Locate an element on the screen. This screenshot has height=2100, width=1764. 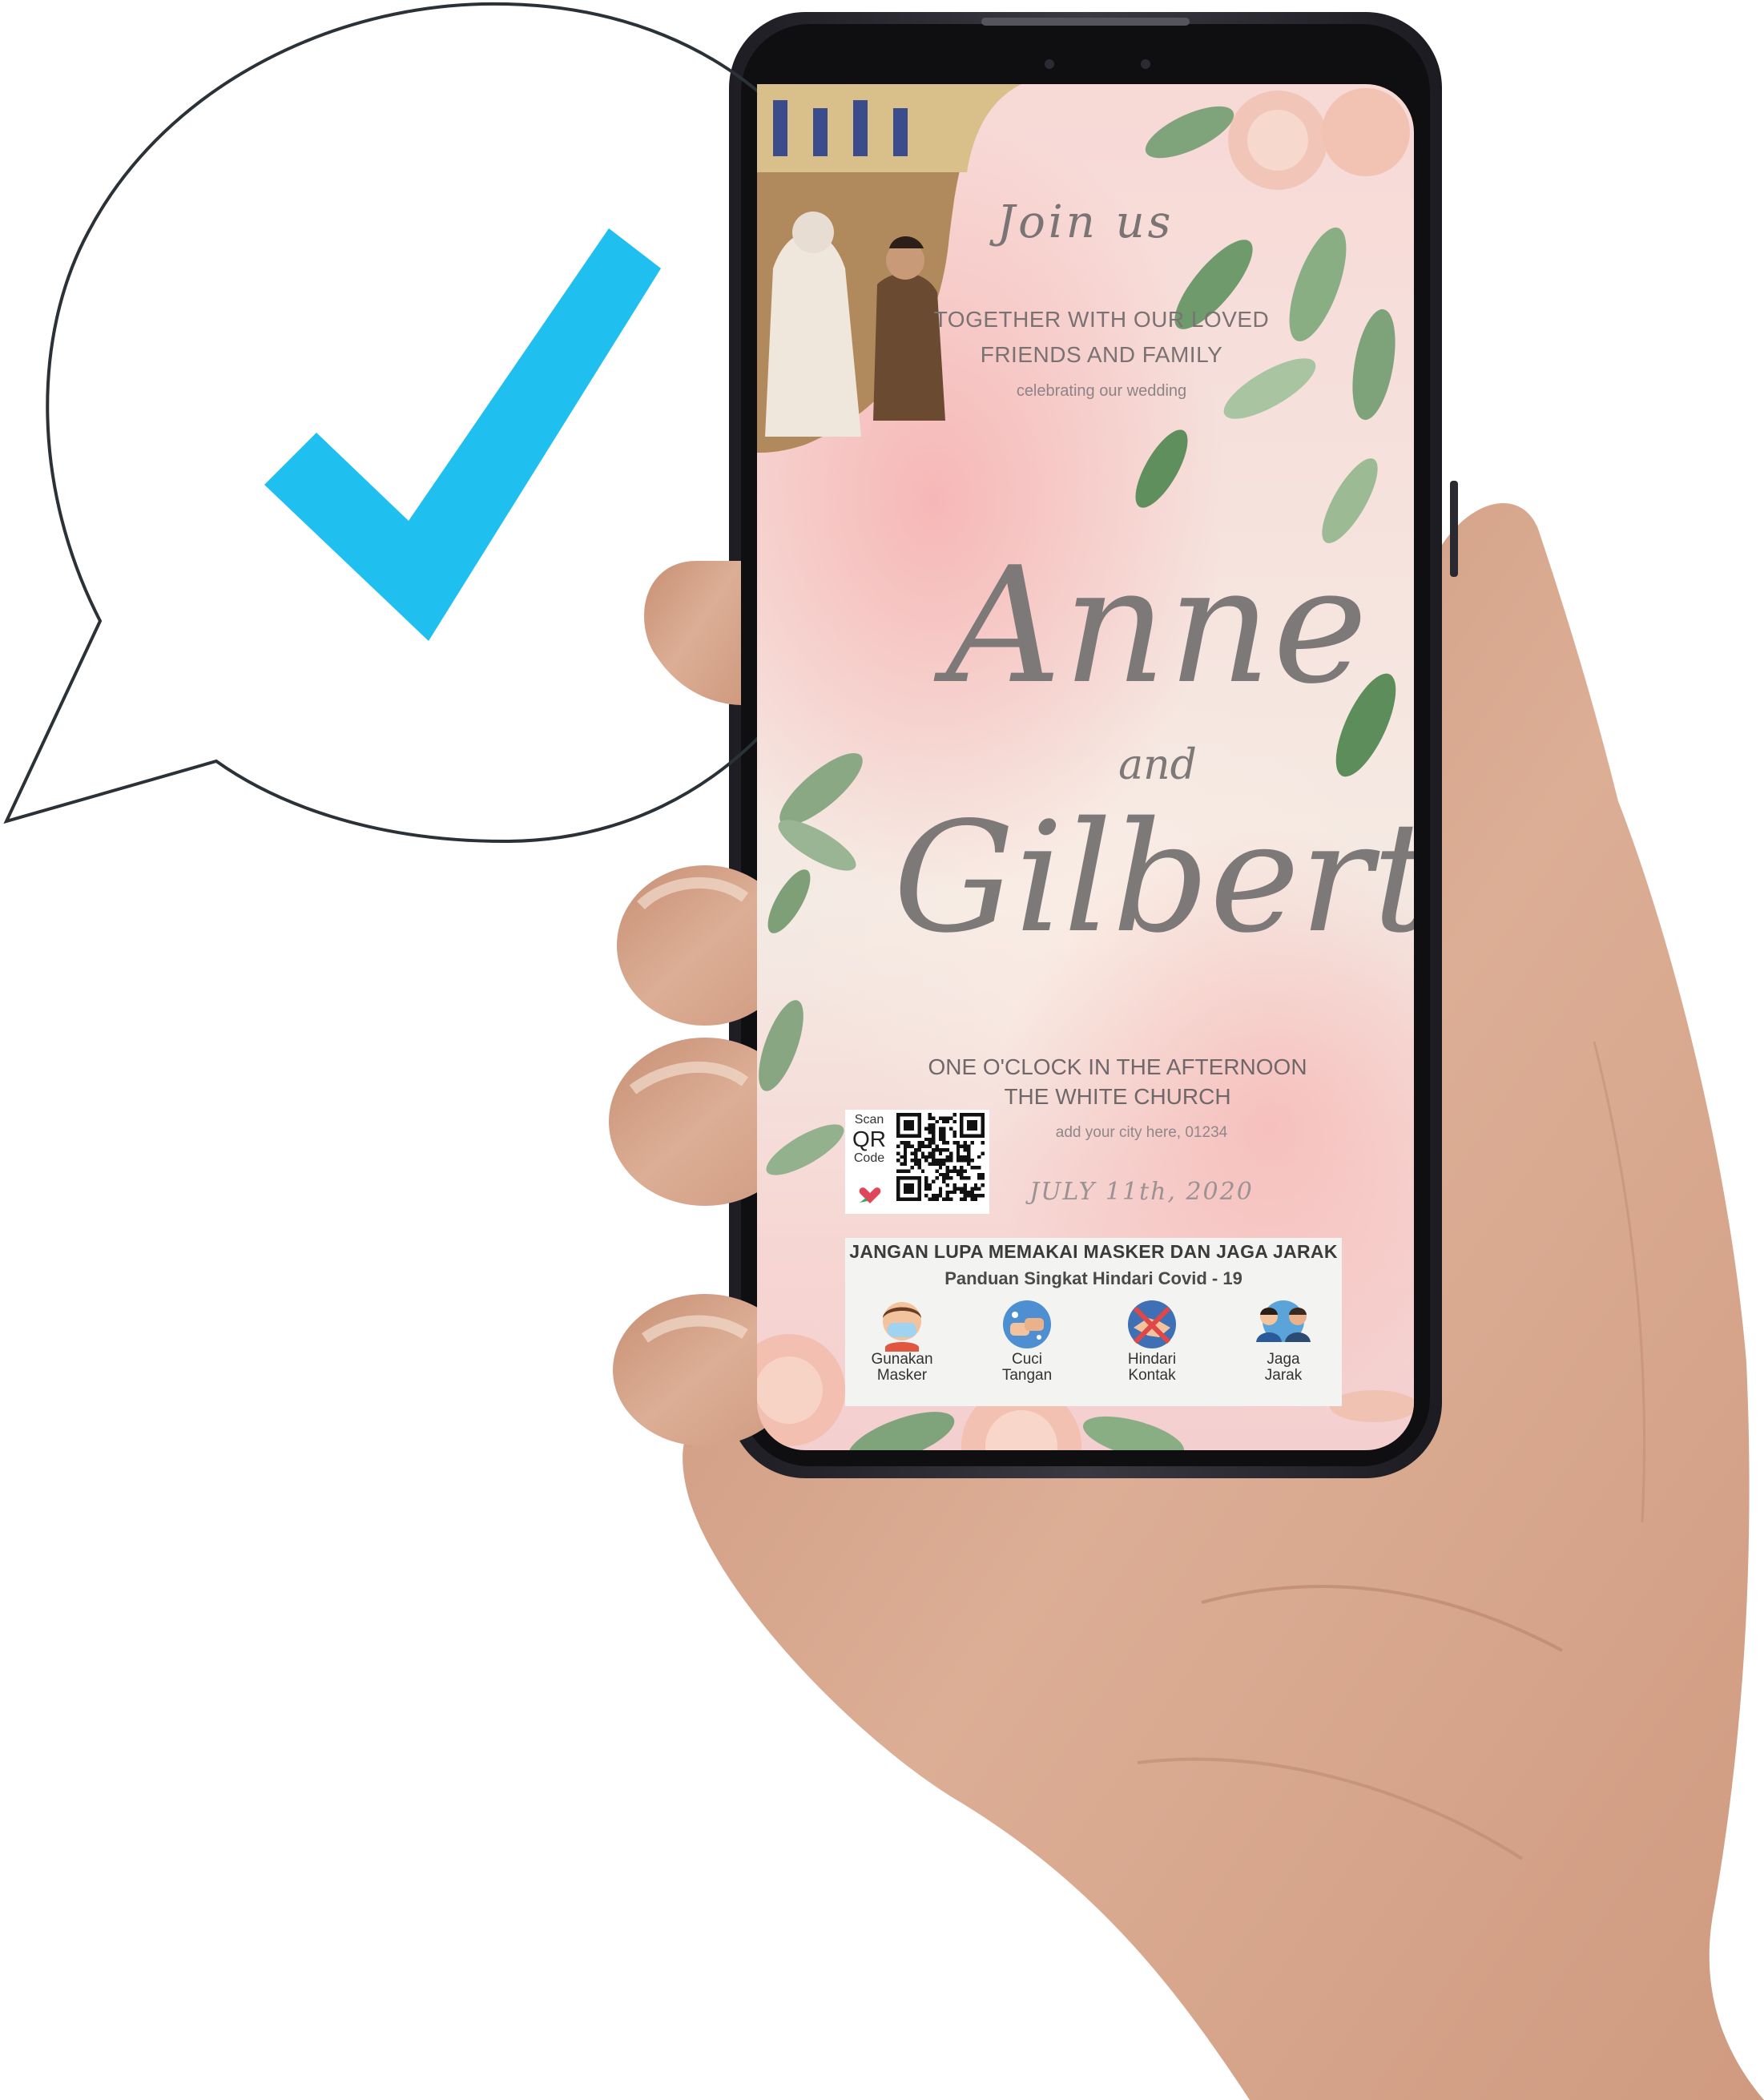
tip-mask-line2: Masker is located at coordinates (902, 1376).